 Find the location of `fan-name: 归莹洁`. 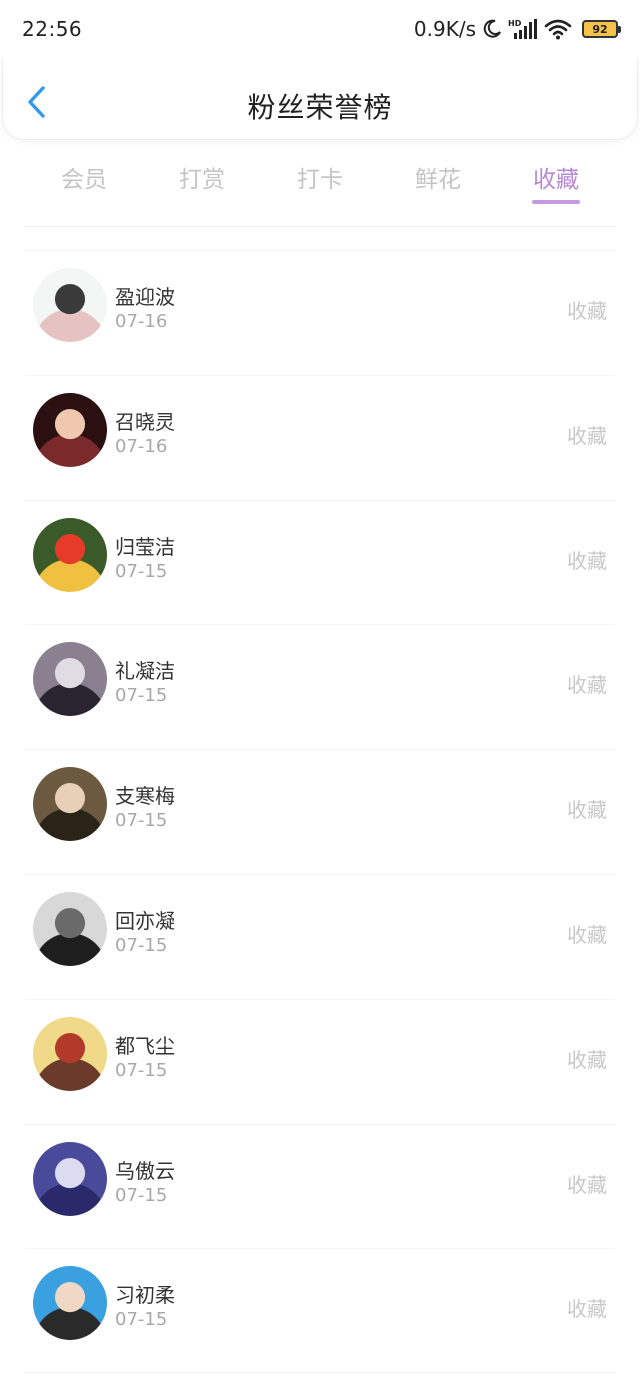

fan-name: 归莹洁 is located at coordinates (145, 546).